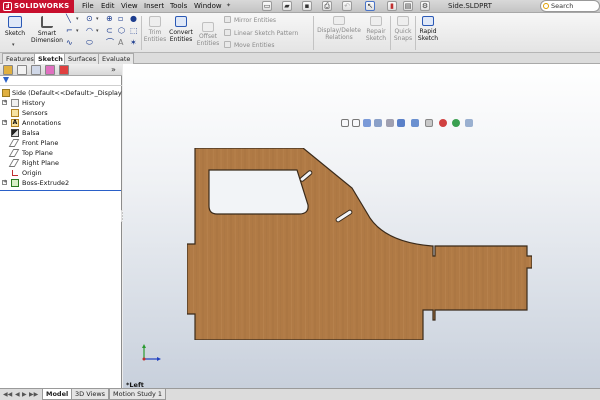 This screenshot has height=400, width=600. I want to click on tree-item-label: Front Plane, so click(40, 143).